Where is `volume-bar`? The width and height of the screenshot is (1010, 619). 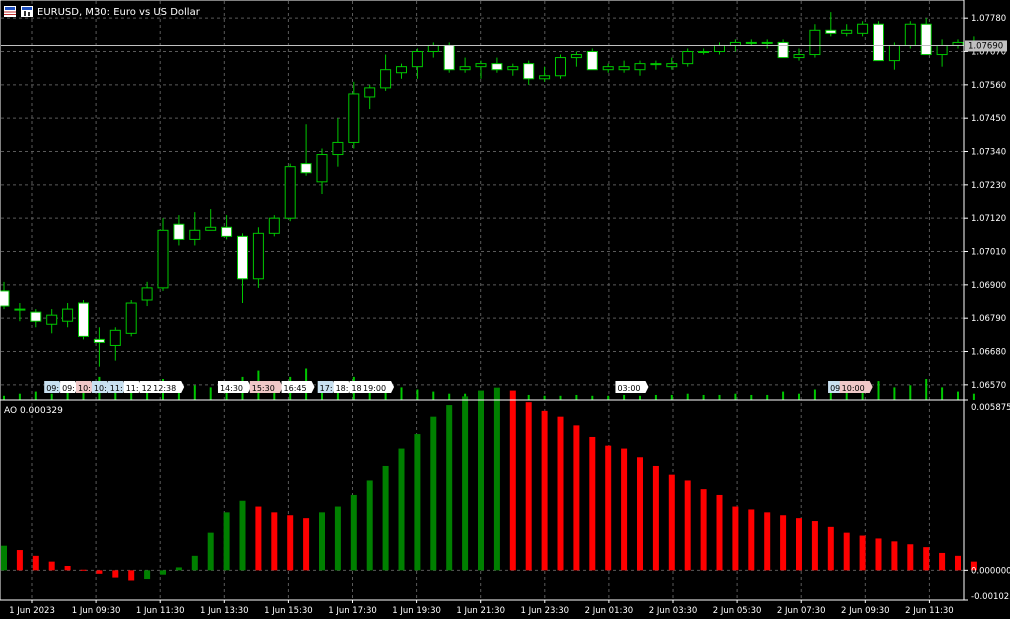
volume-bar is located at coordinates (401, 393).